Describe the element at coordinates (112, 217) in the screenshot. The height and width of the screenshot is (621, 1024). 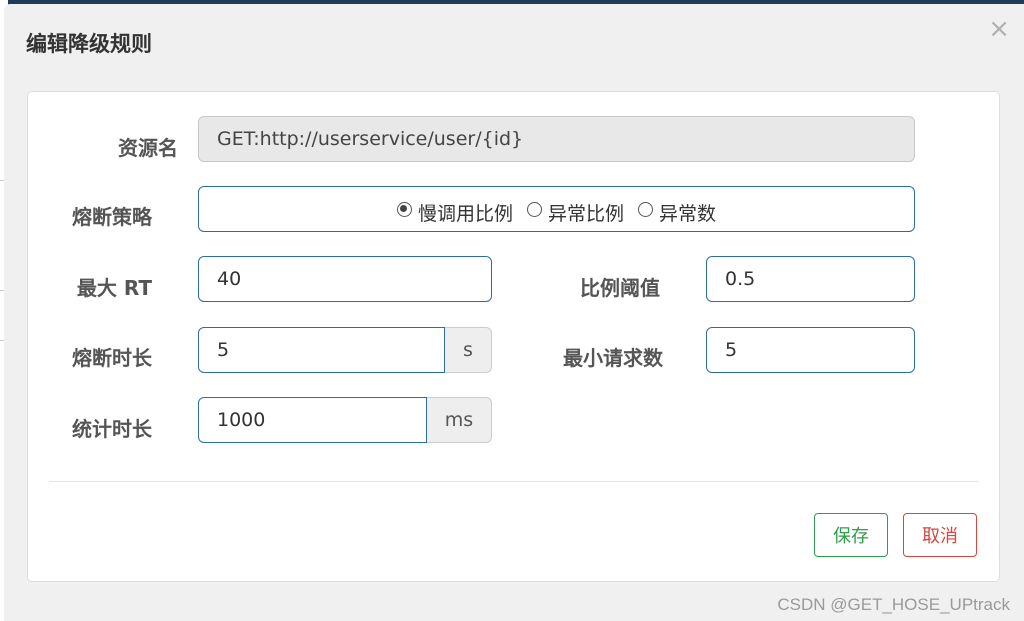
I see `breaker-strategy-label: 熔断策略` at that location.